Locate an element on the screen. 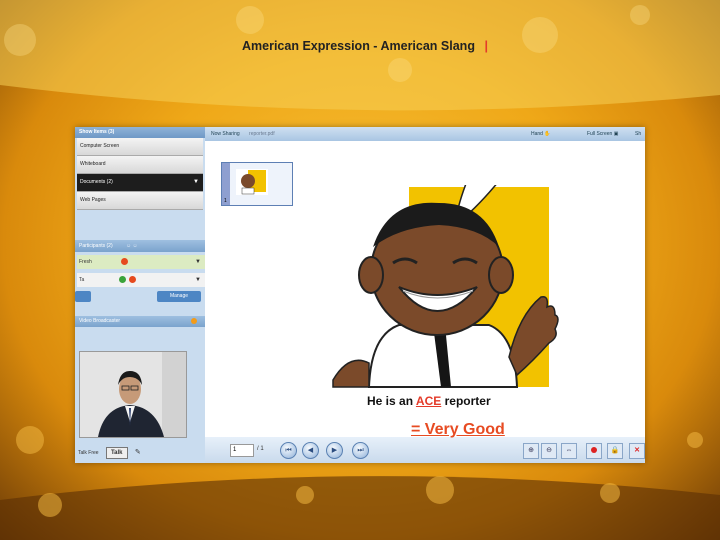  talk-footer: Talk Free Talk ✎ is located at coordinates (141, 453).